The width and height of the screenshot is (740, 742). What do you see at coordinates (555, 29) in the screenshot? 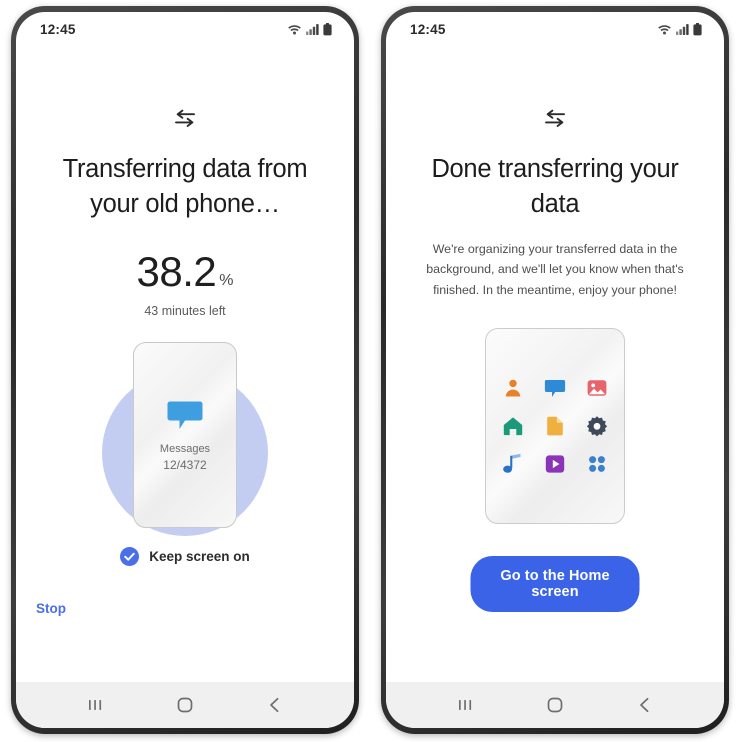
I see `status-bar-right: 12:45` at bounding box center [555, 29].